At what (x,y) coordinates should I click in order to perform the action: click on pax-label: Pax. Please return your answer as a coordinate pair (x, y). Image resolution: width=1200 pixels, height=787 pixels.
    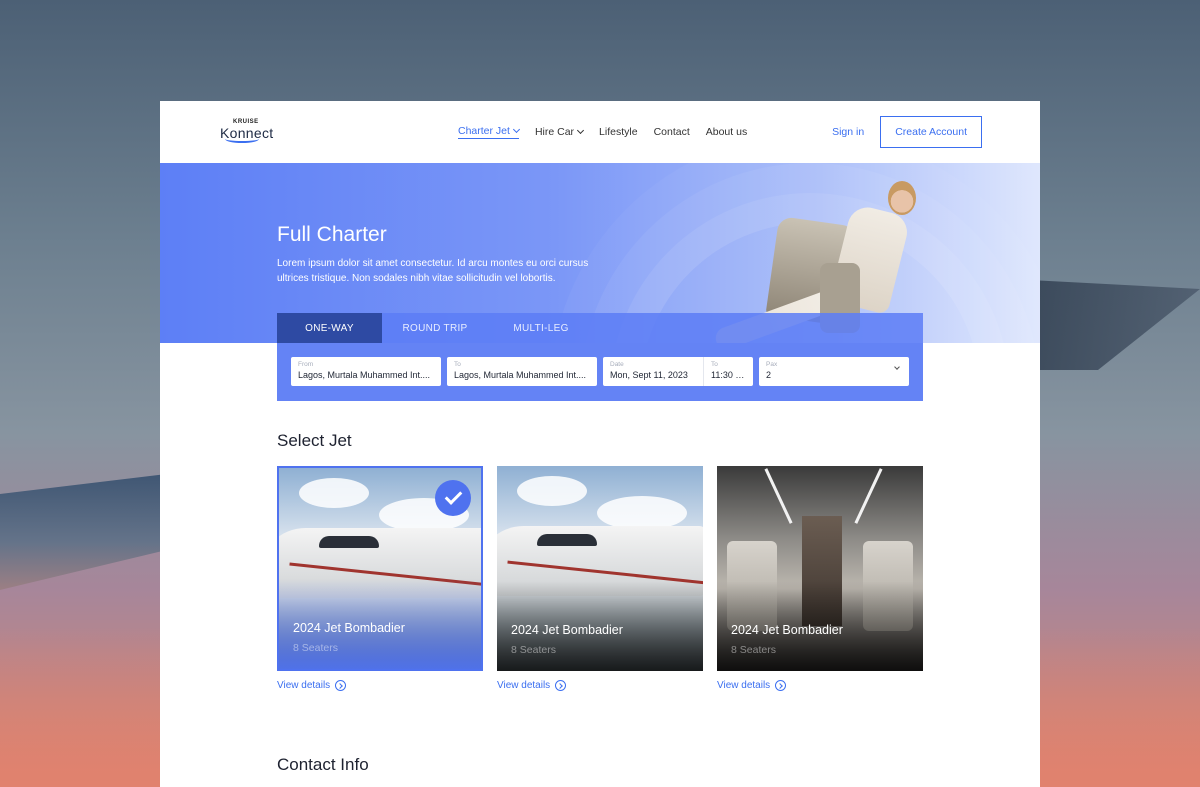
    Looking at the image, I should click on (772, 364).